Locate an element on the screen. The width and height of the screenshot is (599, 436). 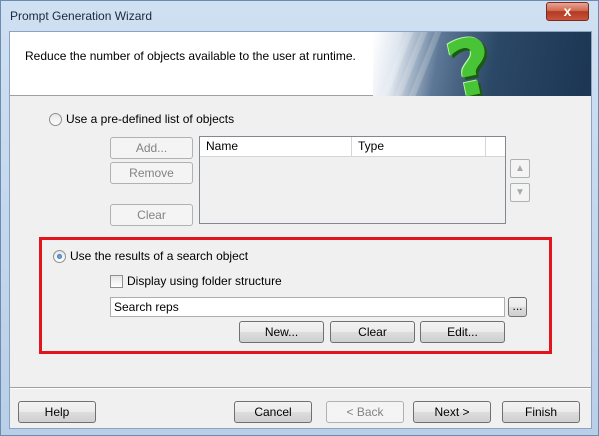
list-header: Name Type is located at coordinates (352, 147).